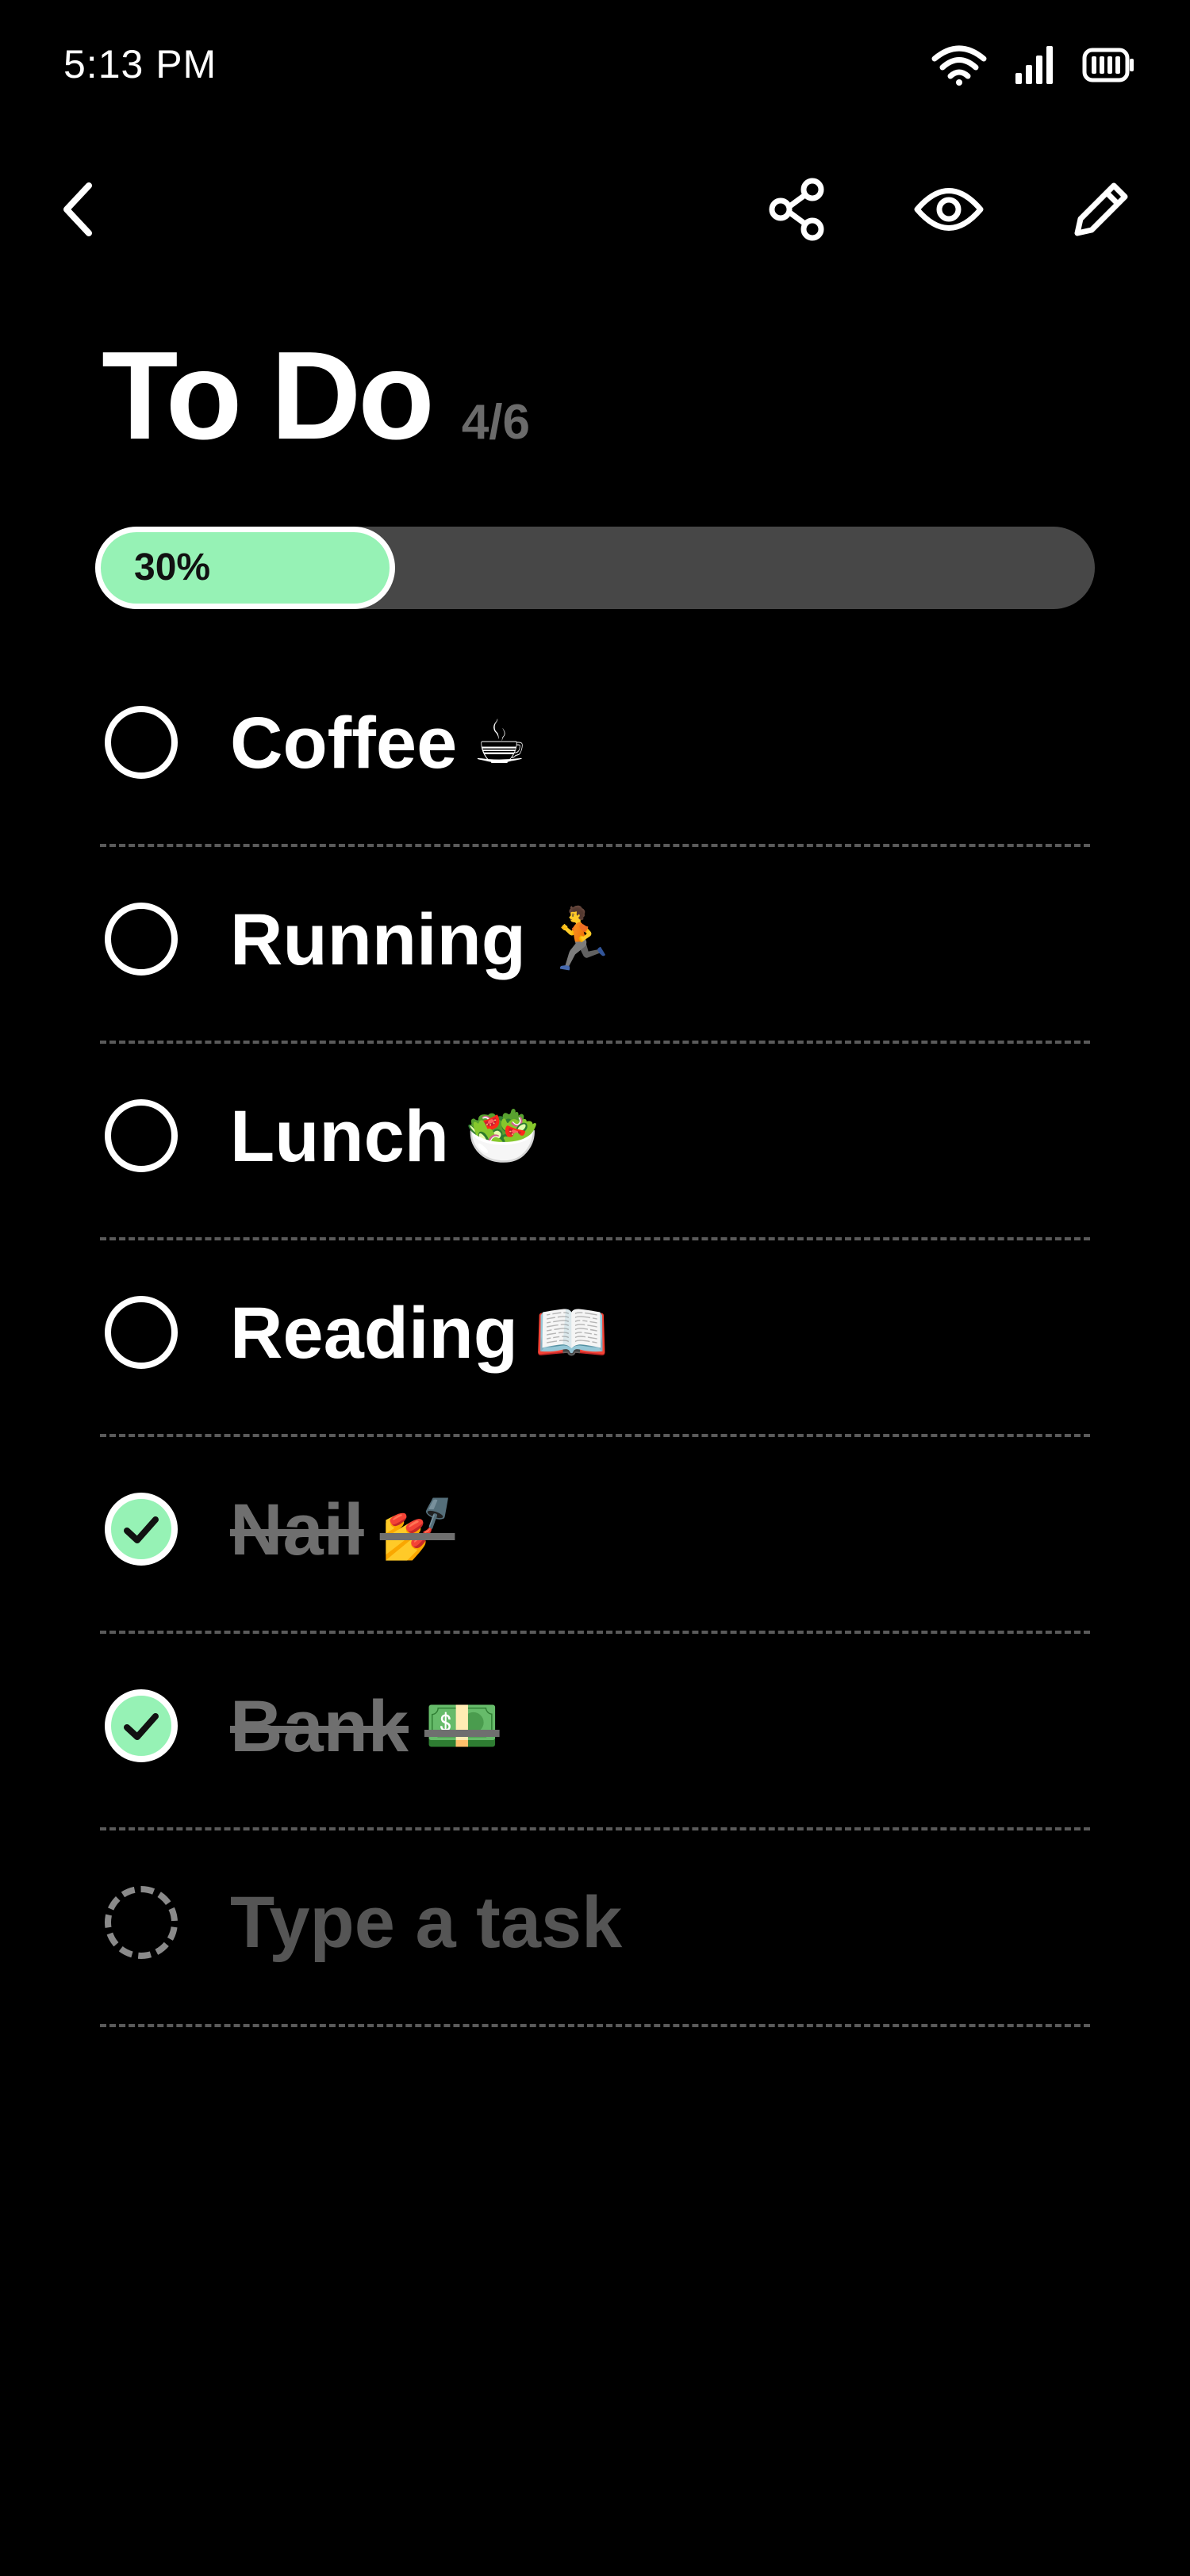  I want to click on chevron-left-icon, so click(78, 211).